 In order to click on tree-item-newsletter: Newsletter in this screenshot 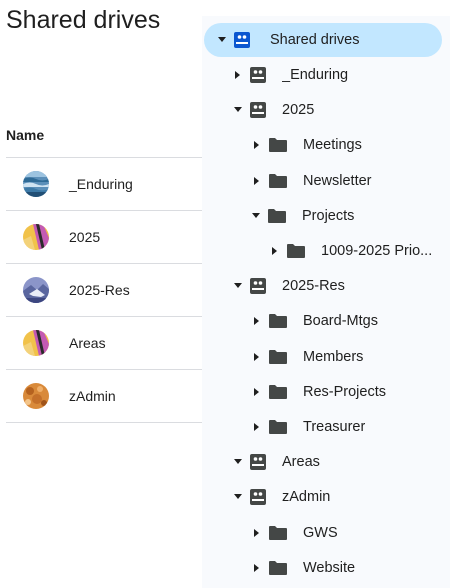, I will do `click(322, 181)`.